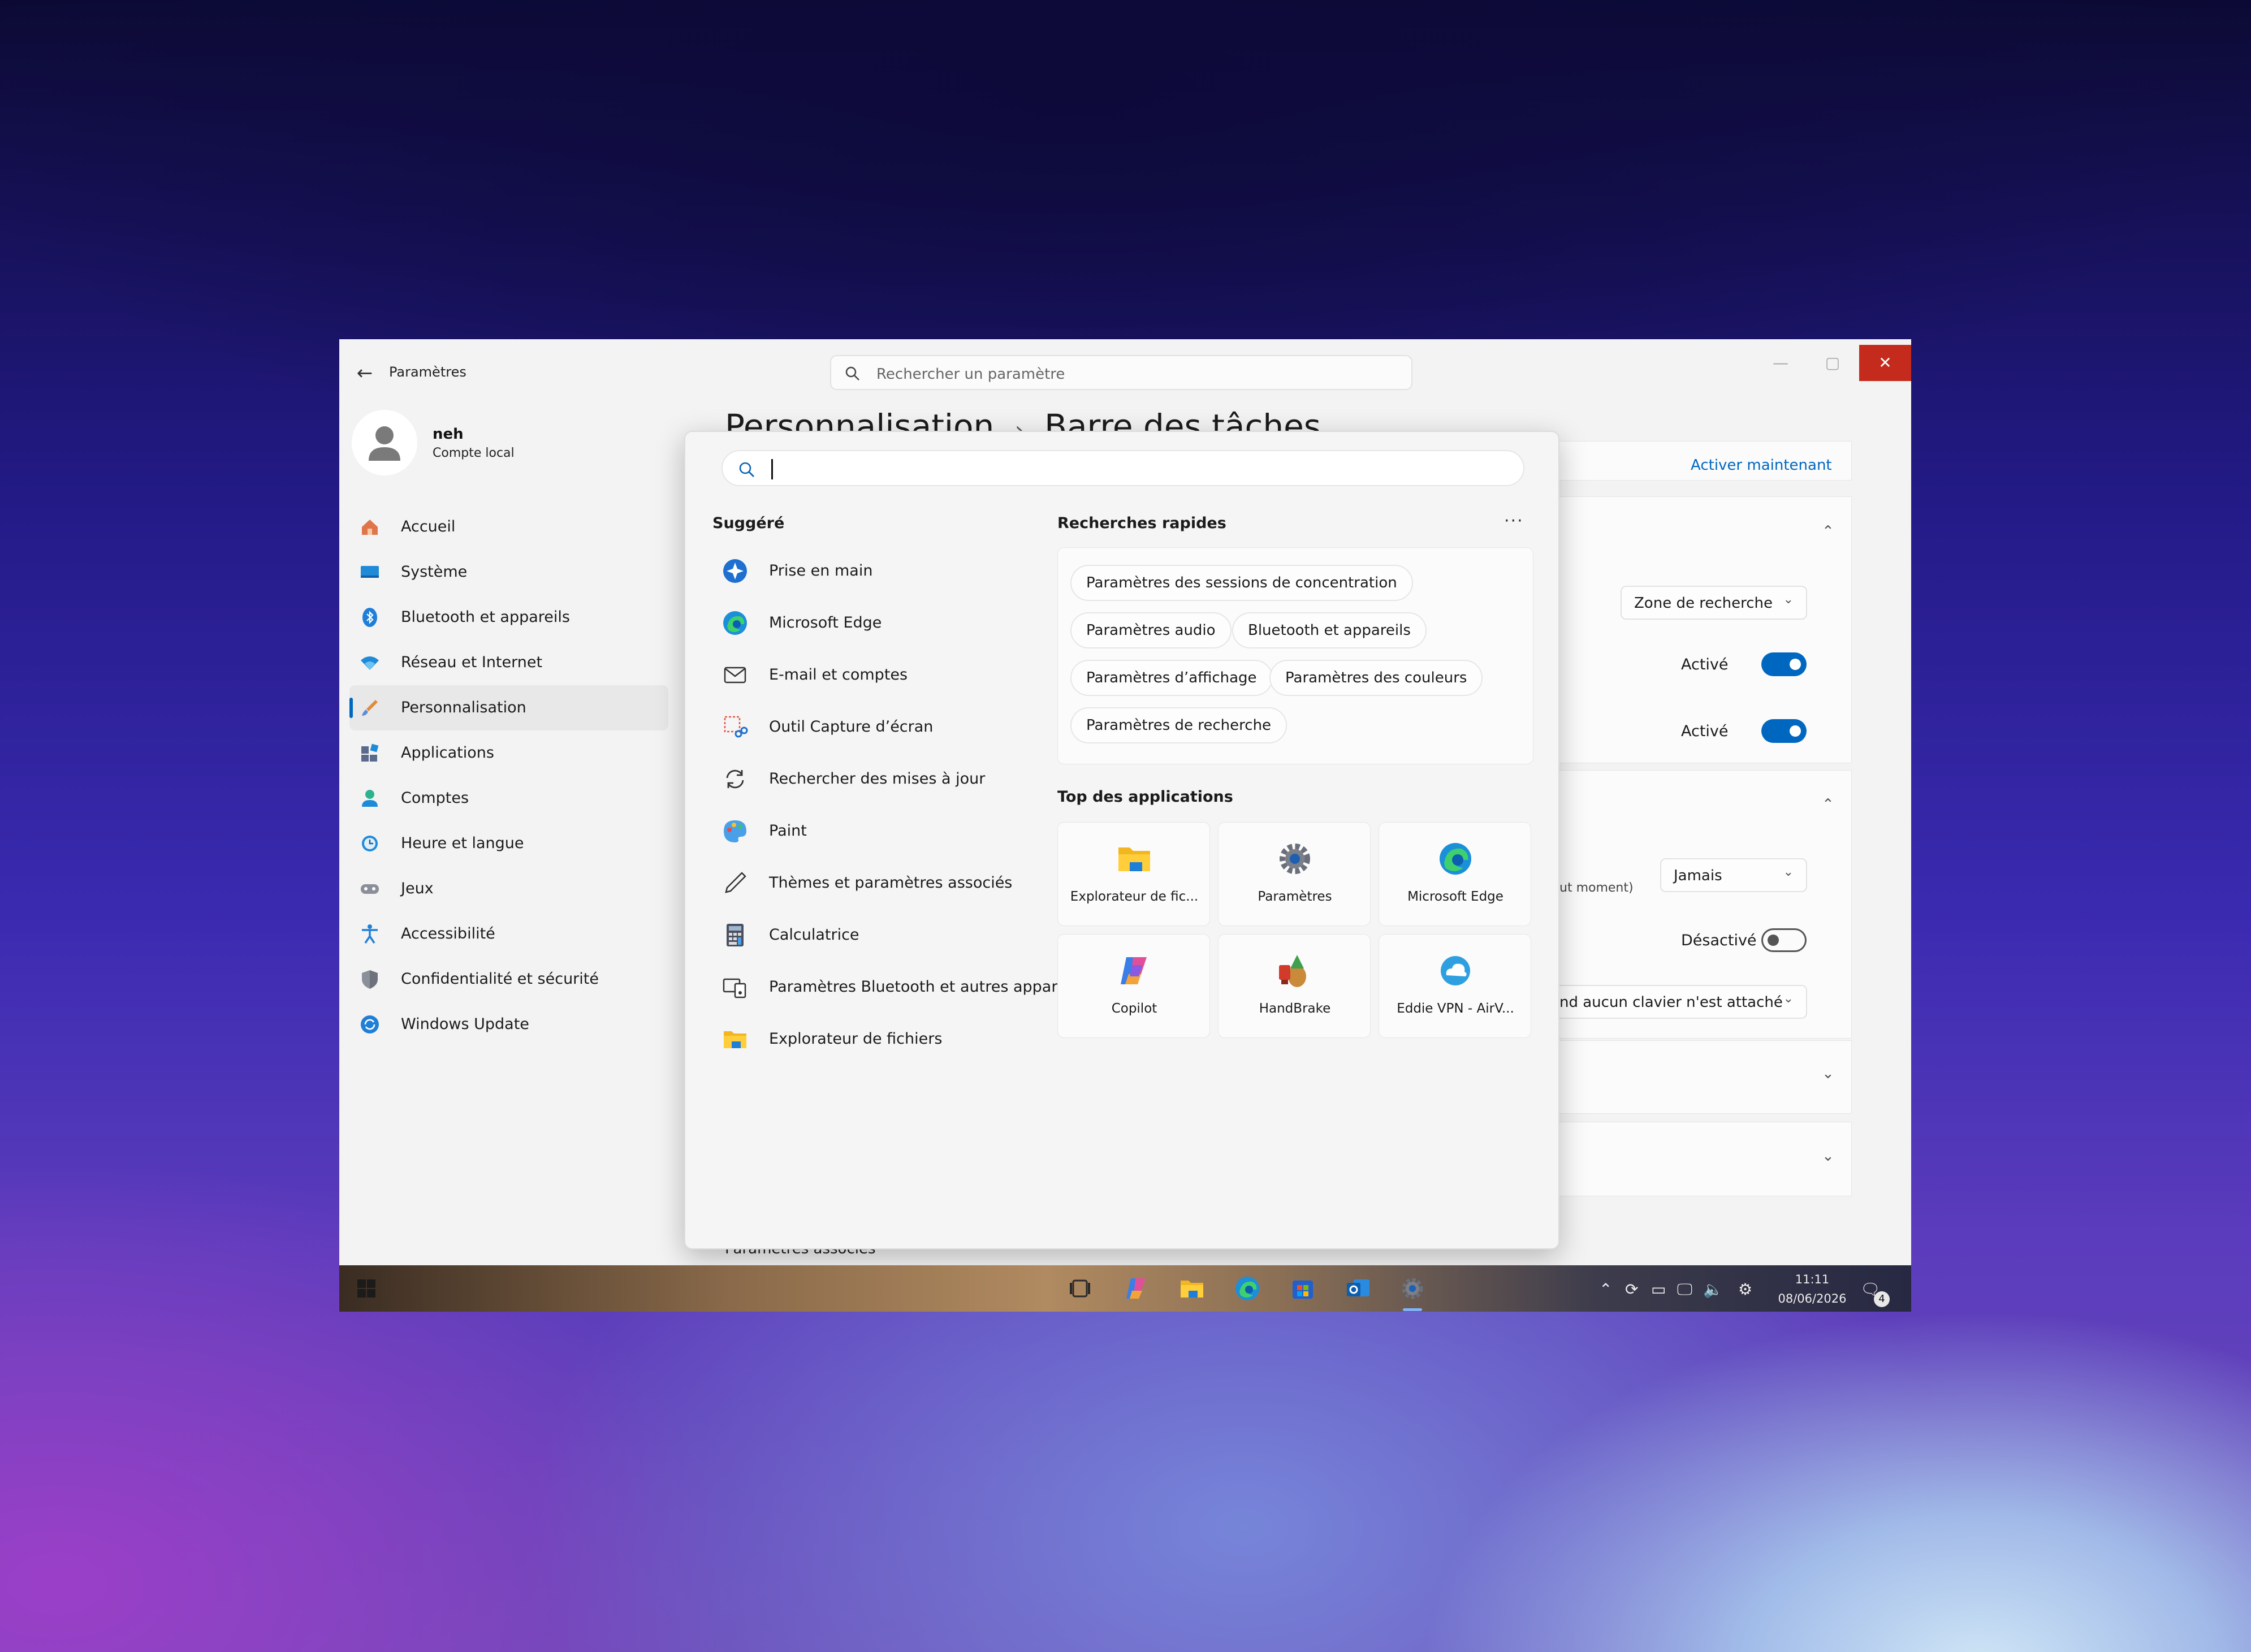 The height and width of the screenshot is (1652, 2251). What do you see at coordinates (465, 1024) in the screenshot?
I see `sidebar-item-label: Windows Update` at bounding box center [465, 1024].